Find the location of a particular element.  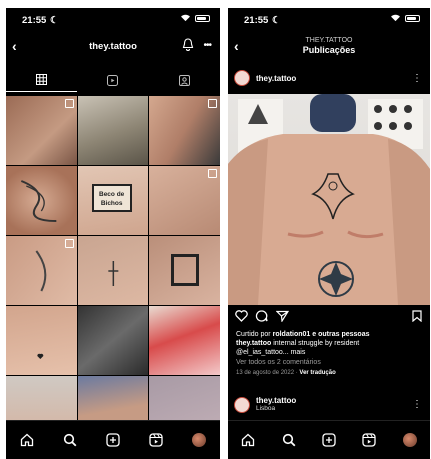

tattoo-horn-image is located at coordinates (41, 271).